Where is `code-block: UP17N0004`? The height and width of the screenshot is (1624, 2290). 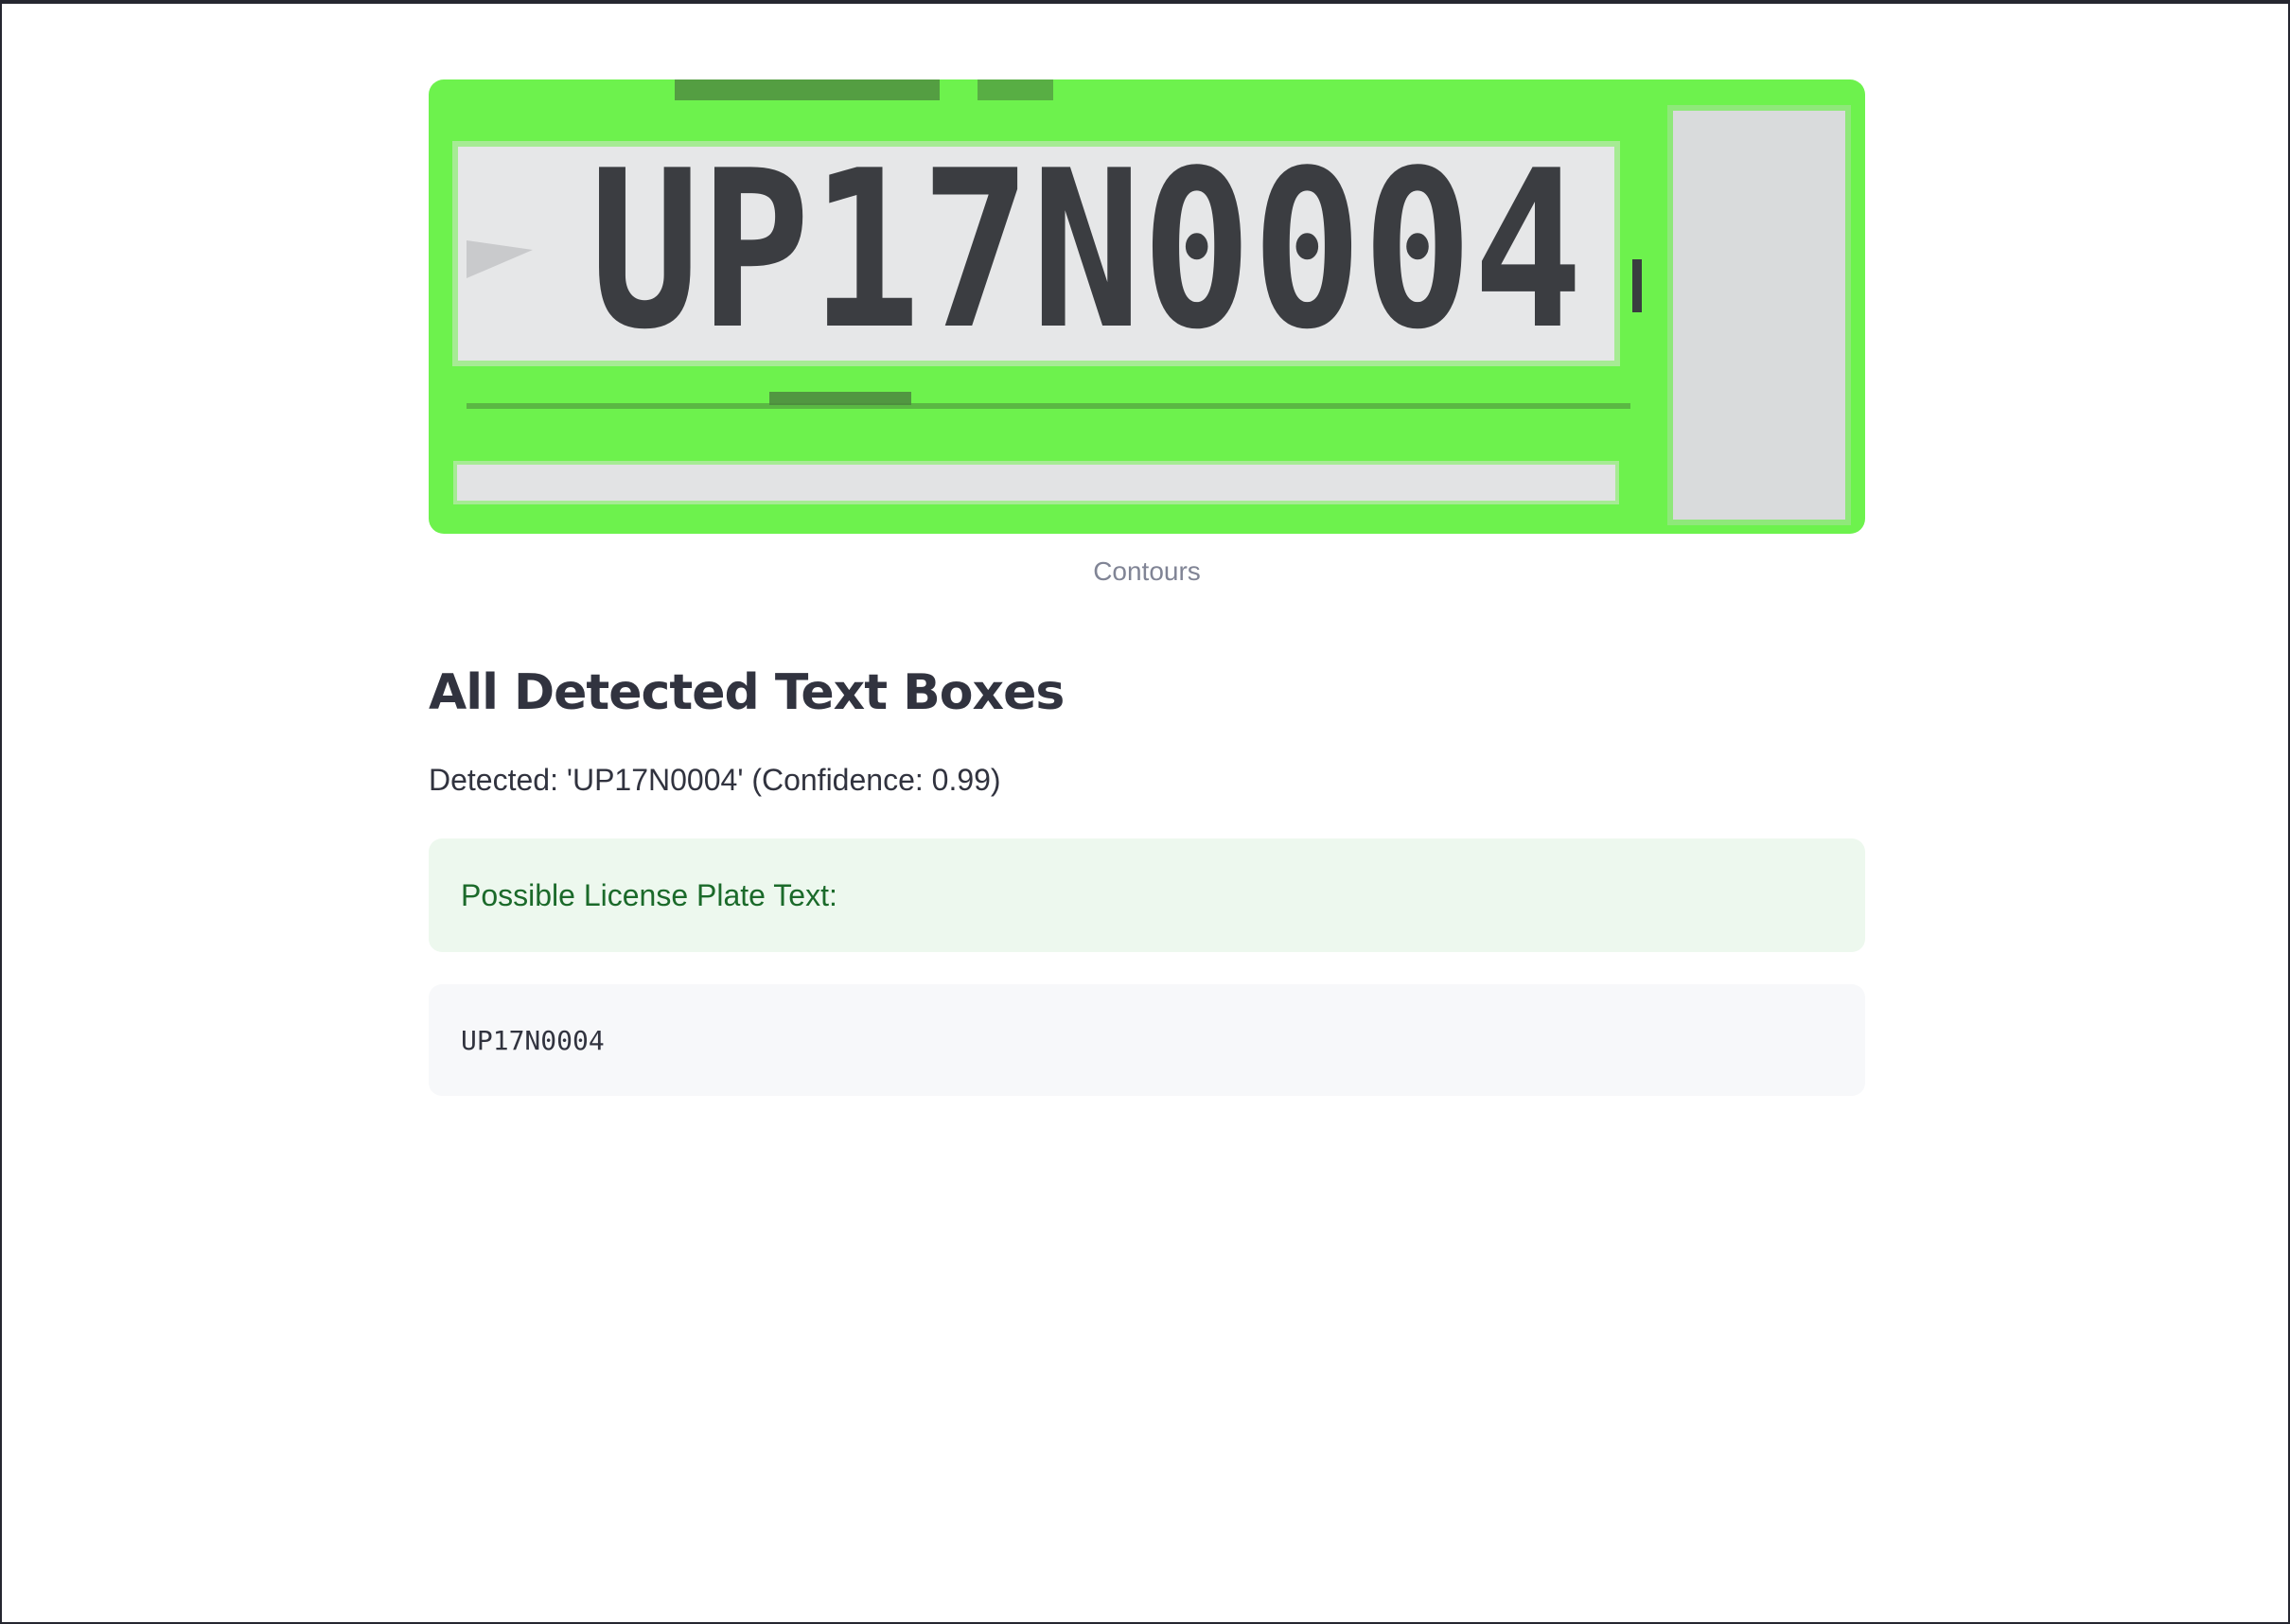
code-block: UP17N0004 is located at coordinates (1147, 1040).